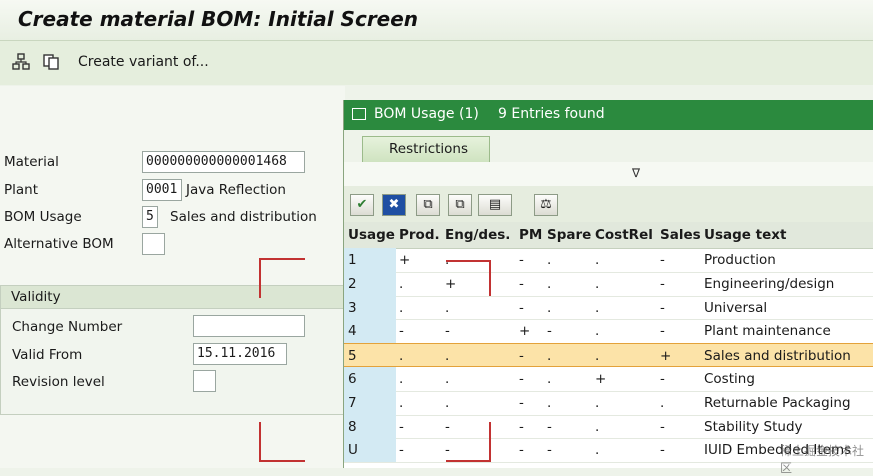 The width and height of the screenshot is (873, 476). Describe the element at coordinates (204, 381) in the screenshot. I see `revision-level-input` at that location.